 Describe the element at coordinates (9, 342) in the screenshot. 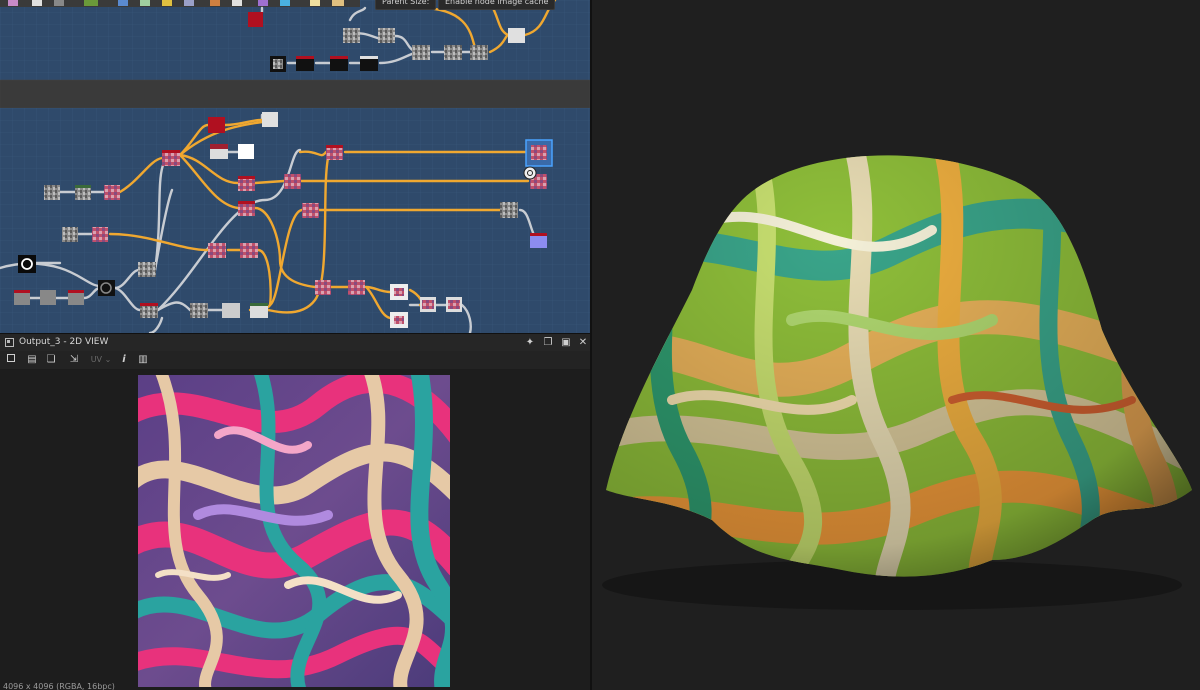

I see `viewport-icon` at that location.